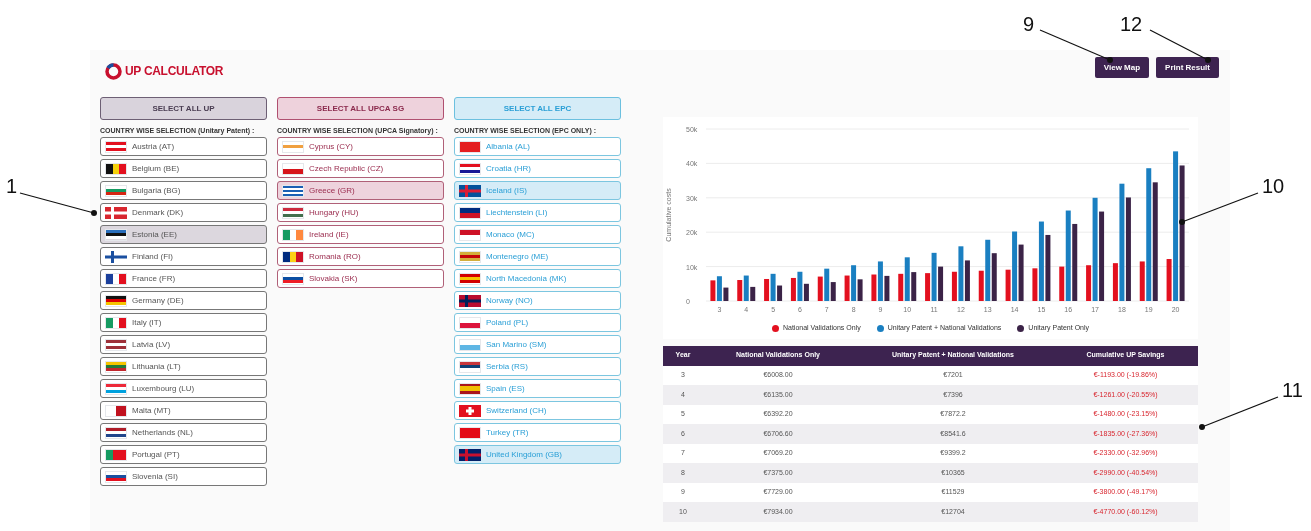  Describe the element at coordinates (360, 278) in the screenshot. I see `country-toggle: Slovakia (SK)` at that location.